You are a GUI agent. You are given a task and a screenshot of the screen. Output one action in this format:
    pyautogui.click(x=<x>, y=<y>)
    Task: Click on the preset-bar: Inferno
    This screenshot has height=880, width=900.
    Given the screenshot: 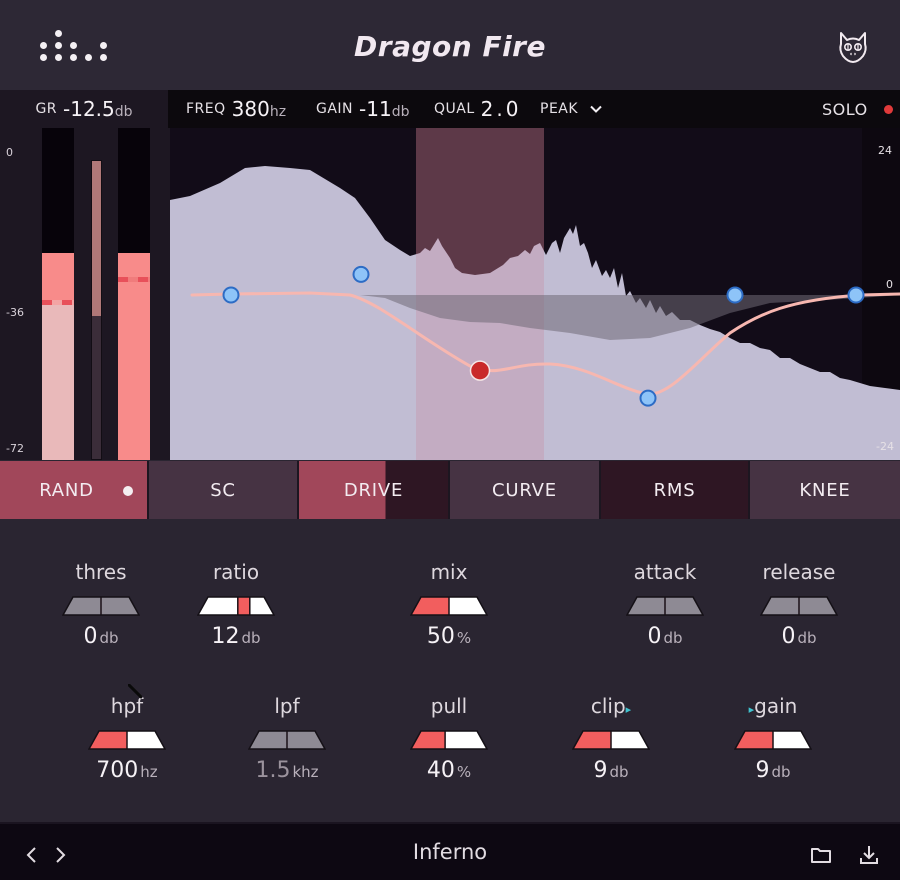 What is the action you would take?
    pyautogui.click(x=450, y=851)
    